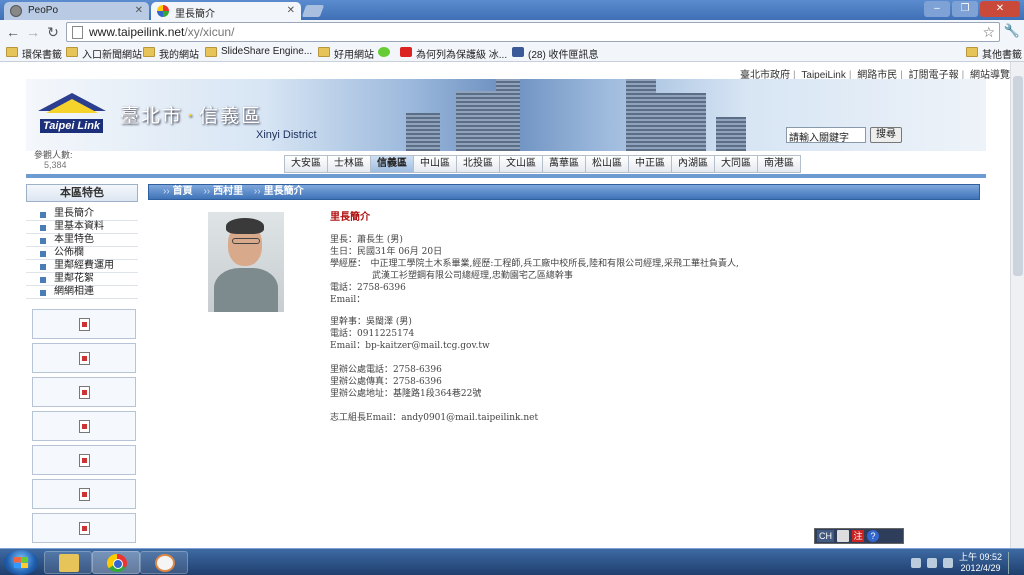 The height and width of the screenshot is (575, 1024). I want to click on scrollbar, so click(1017, 305).